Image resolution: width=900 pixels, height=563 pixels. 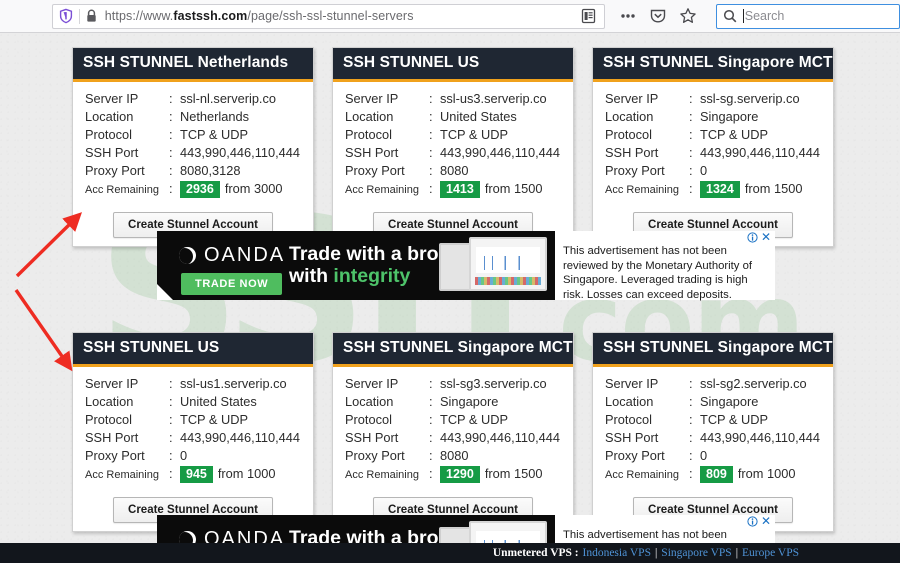 What do you see at coordinates (588, 16) in the screenshot?
I see `reader-view-icon` at bounding box center [588, 16].